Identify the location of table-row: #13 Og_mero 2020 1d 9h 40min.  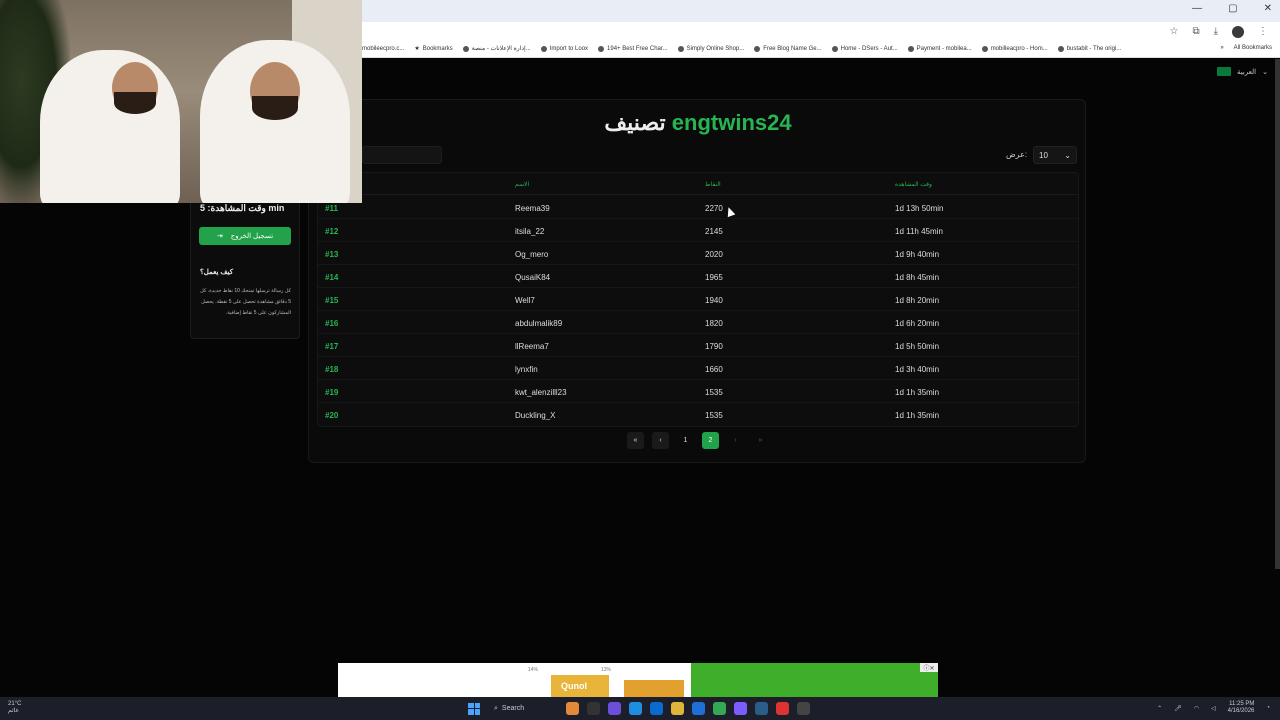
(698, 253).